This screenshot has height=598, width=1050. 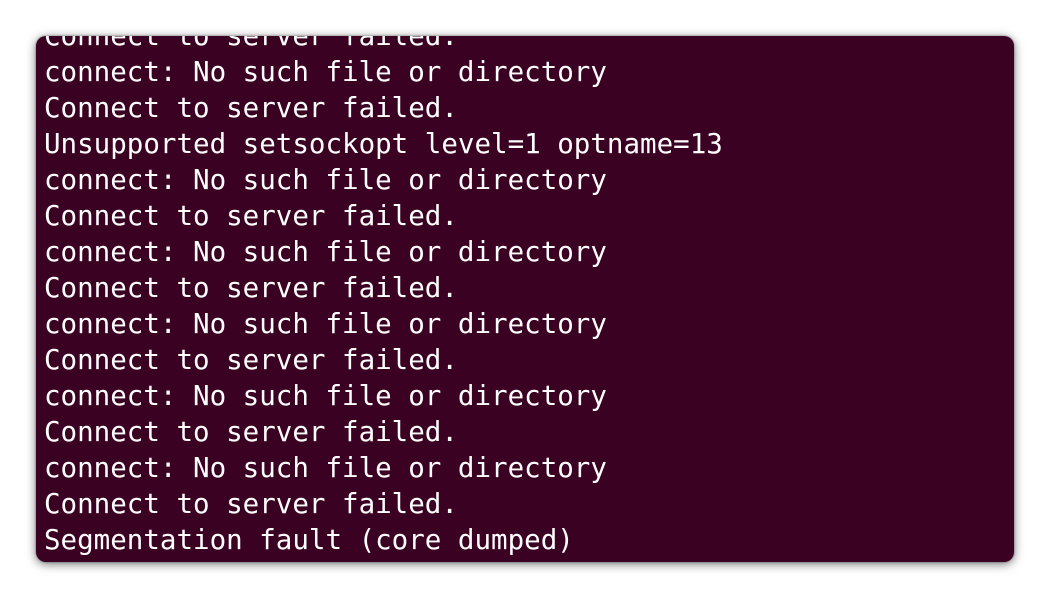 What do you see at coordinates (309, 540) in the screenshot?
I see `terminal-line: Segmentation fault (core dumped)` at bounding box center [309, 540].